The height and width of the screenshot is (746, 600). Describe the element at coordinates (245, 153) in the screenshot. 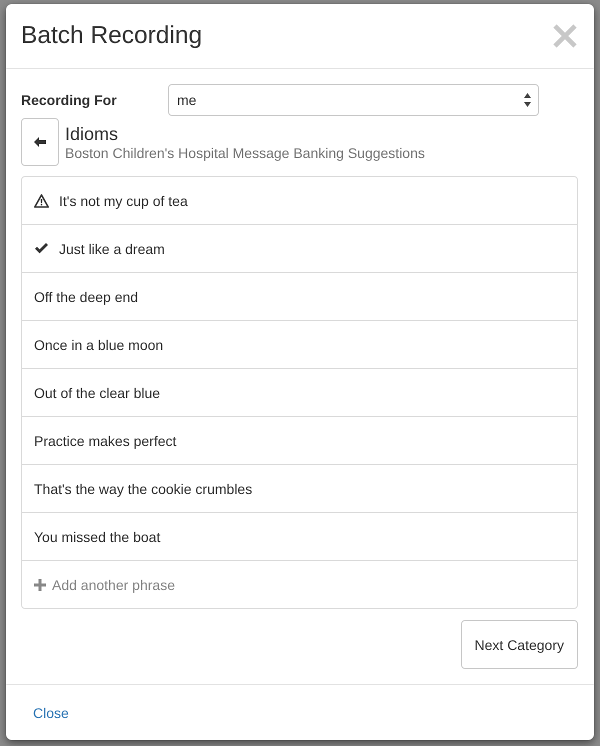

I see `category-subtitle: Boston Children's Hospital Message Banking Suggestions` at that location.